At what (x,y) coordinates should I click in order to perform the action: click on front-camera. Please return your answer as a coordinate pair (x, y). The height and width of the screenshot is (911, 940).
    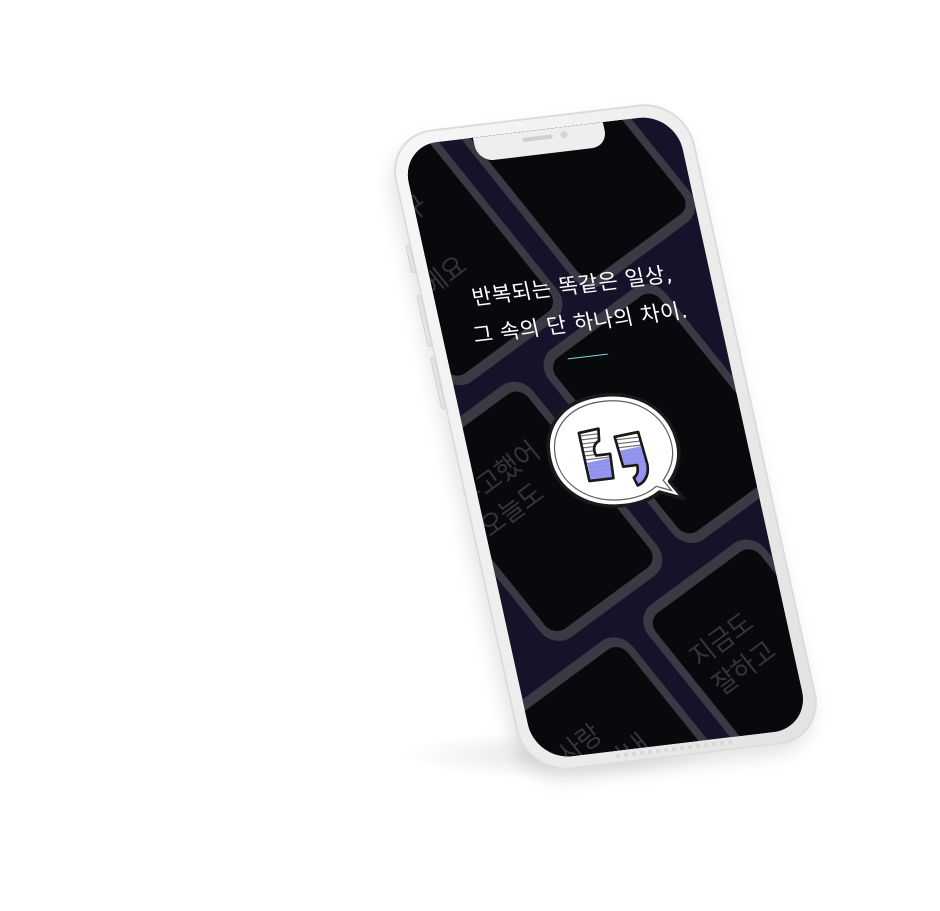
    Looking at the image, I should click on (564, 134).